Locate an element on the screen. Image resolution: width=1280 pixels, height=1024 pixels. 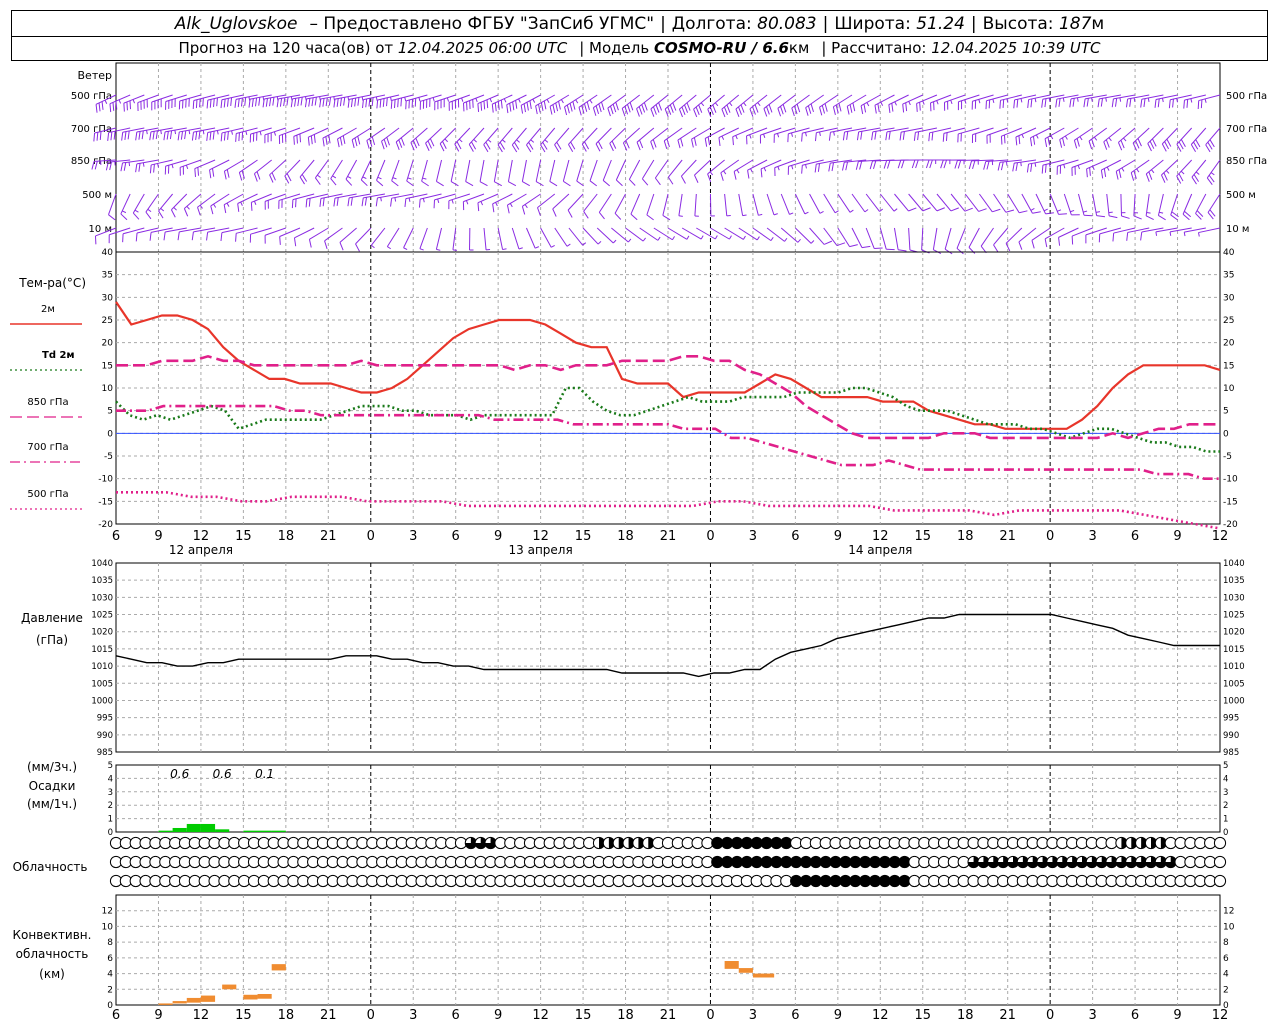
temp-legend-label: 500 гПа is located at coordinates (47, 494).